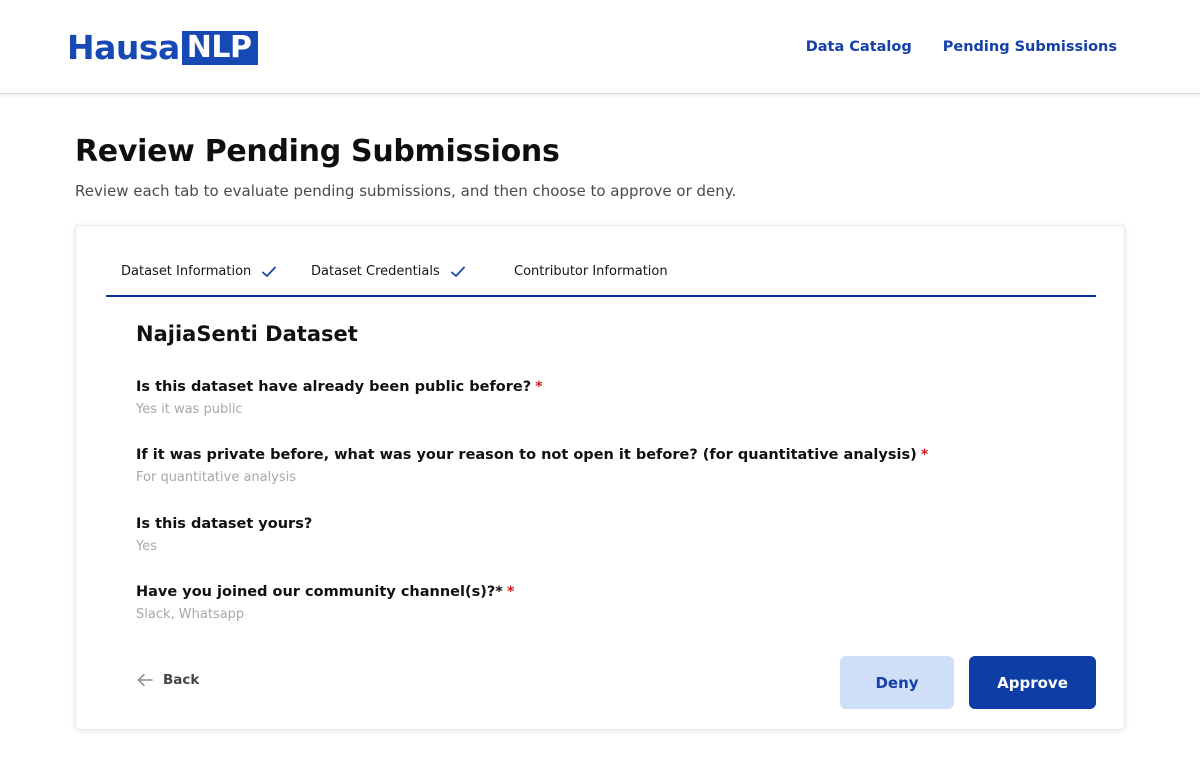  I want to click on logo-text-nlp: NLP, so click(219, 48).